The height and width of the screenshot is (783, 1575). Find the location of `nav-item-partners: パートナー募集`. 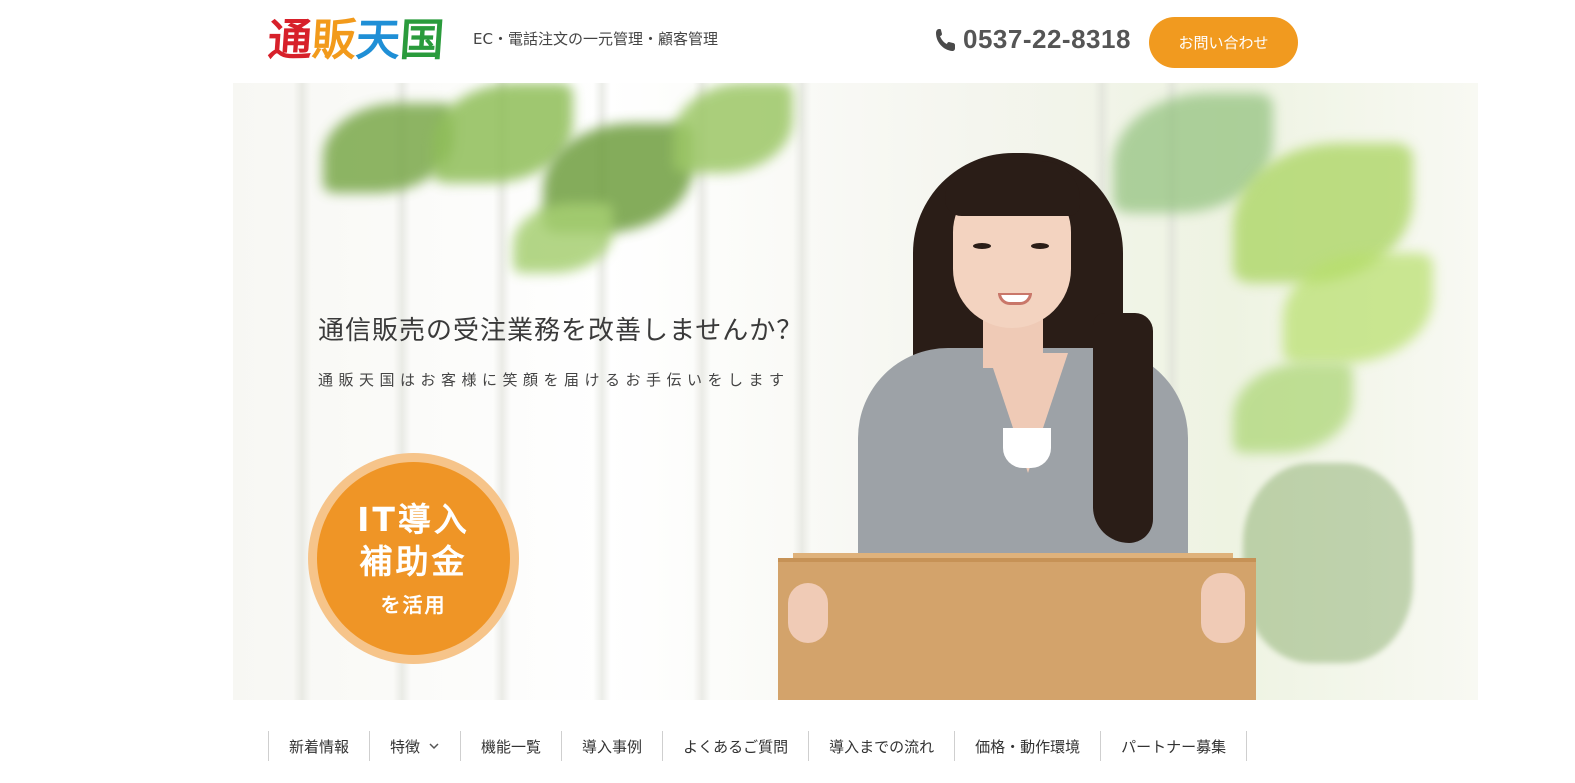

nav-item-partners: パートナー募集 is located at coordinates (1174, 746).